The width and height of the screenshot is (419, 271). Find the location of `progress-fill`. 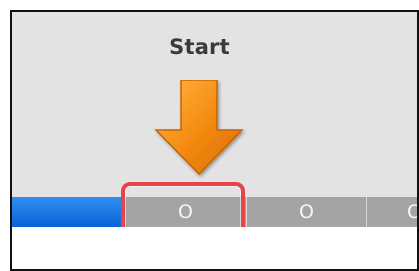

progress-fill is located at coordinates (66, 212).